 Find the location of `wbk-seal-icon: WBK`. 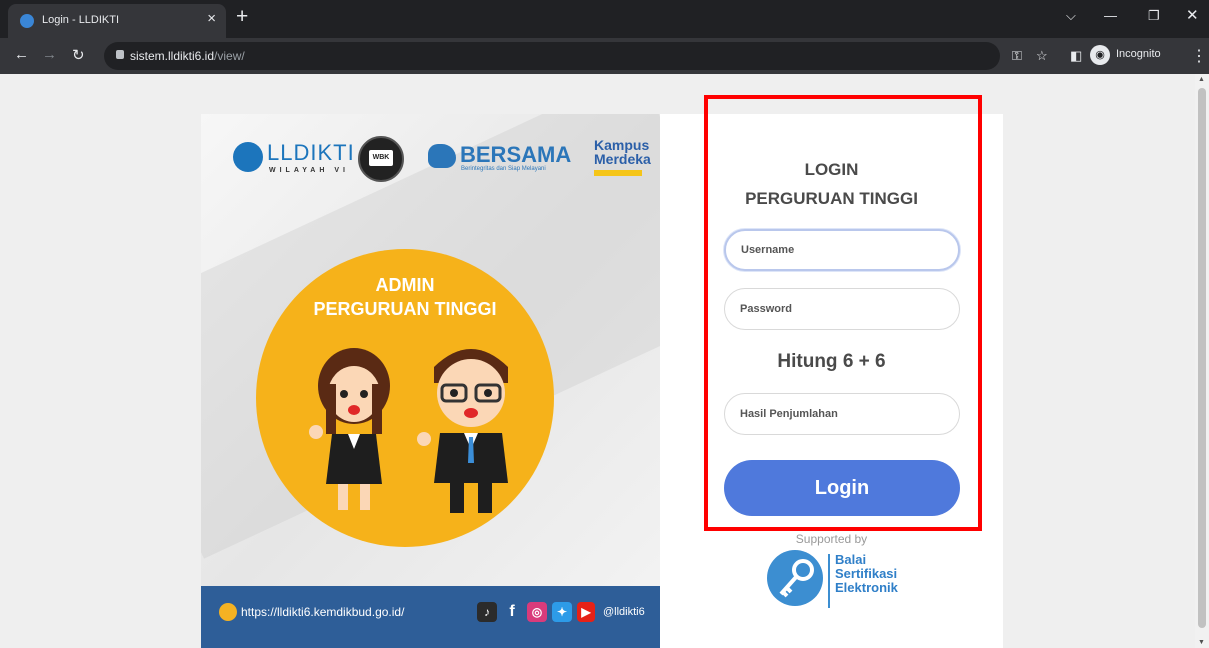

wbk-seal-icon: WBK is located at coordinates (381, 159).